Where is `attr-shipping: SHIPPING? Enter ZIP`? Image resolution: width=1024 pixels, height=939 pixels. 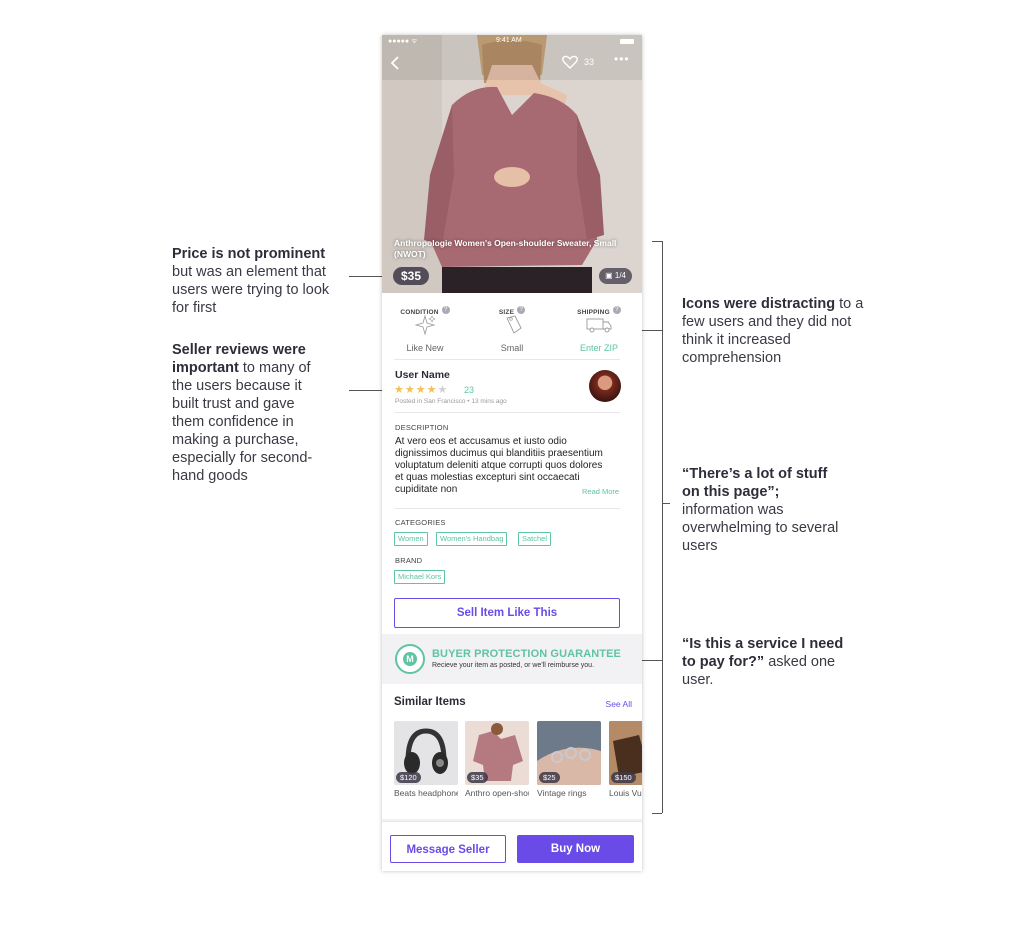
attr-shipping: SHIPPING? Enter ZIP is located at coordinates (599, 327).